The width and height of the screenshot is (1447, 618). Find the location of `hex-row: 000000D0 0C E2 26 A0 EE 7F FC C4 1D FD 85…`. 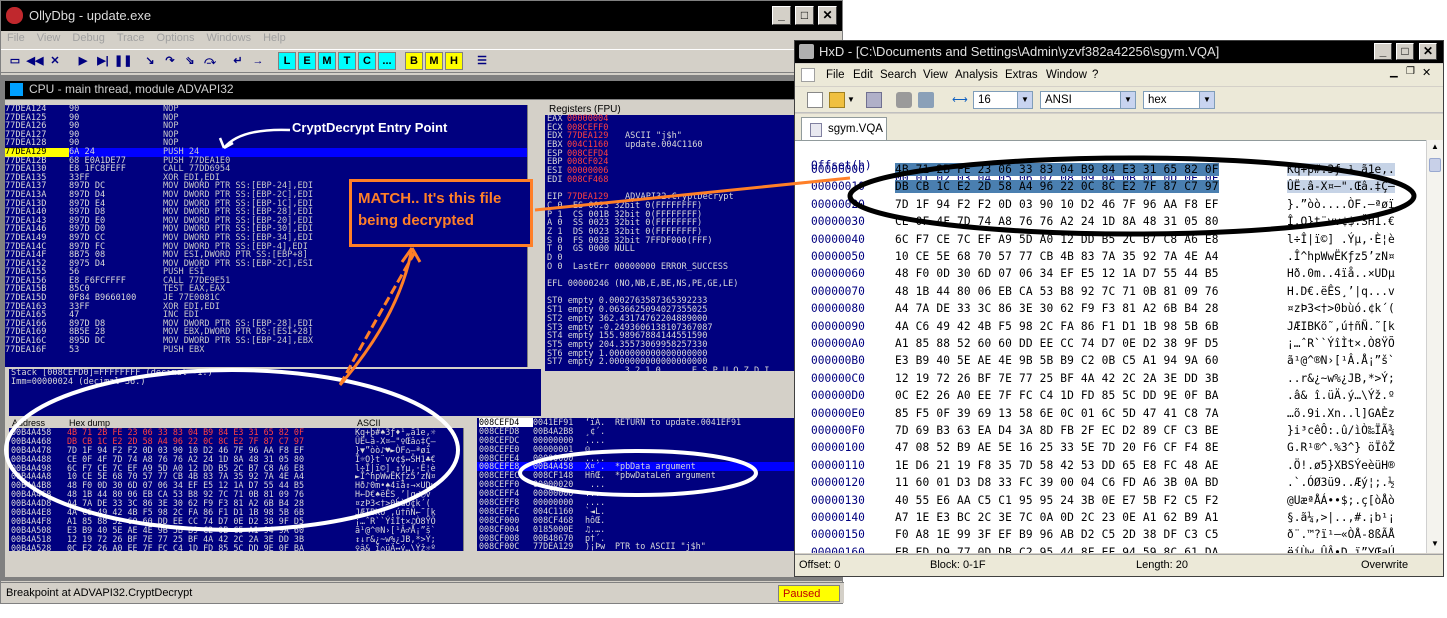

hex-row: 000000D0 0C E2 26 A0 EE 7F FC C4 1D FD 85… is located at coordinates (1110, 397).